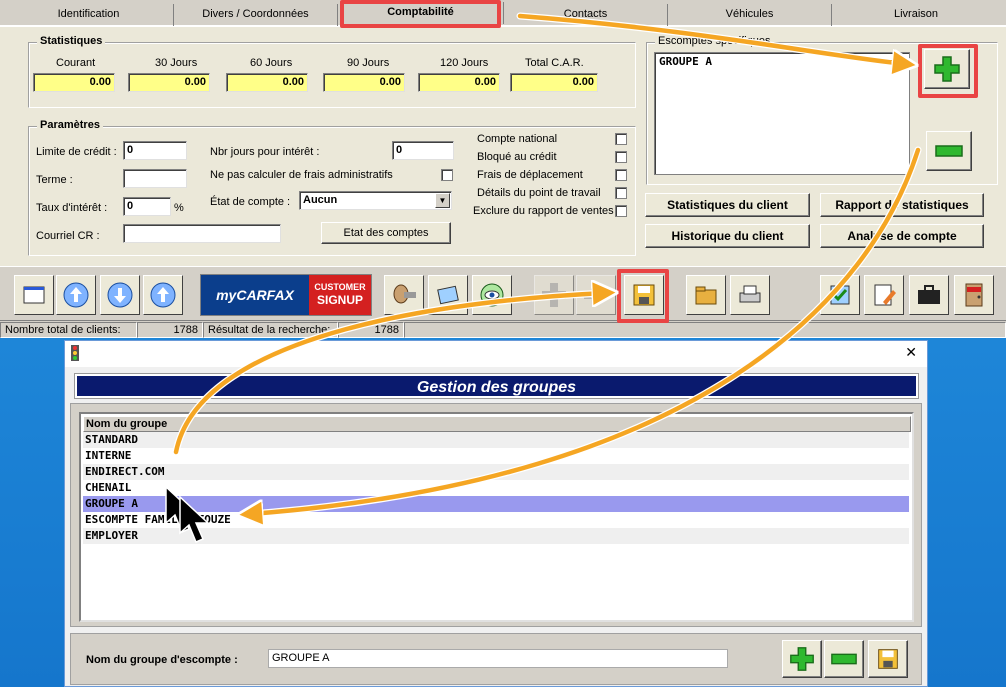 The width and height of the screenshot is (1006, 687). I want to click on tab-vehicules: Véhicules, so click(750, 15).